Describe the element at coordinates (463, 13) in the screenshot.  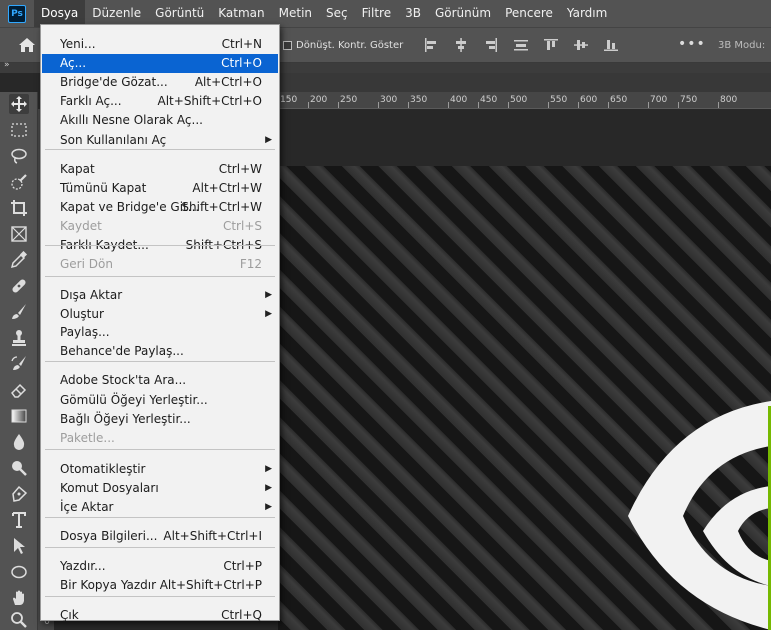
I see `menu-8: Görünüm` at that location.